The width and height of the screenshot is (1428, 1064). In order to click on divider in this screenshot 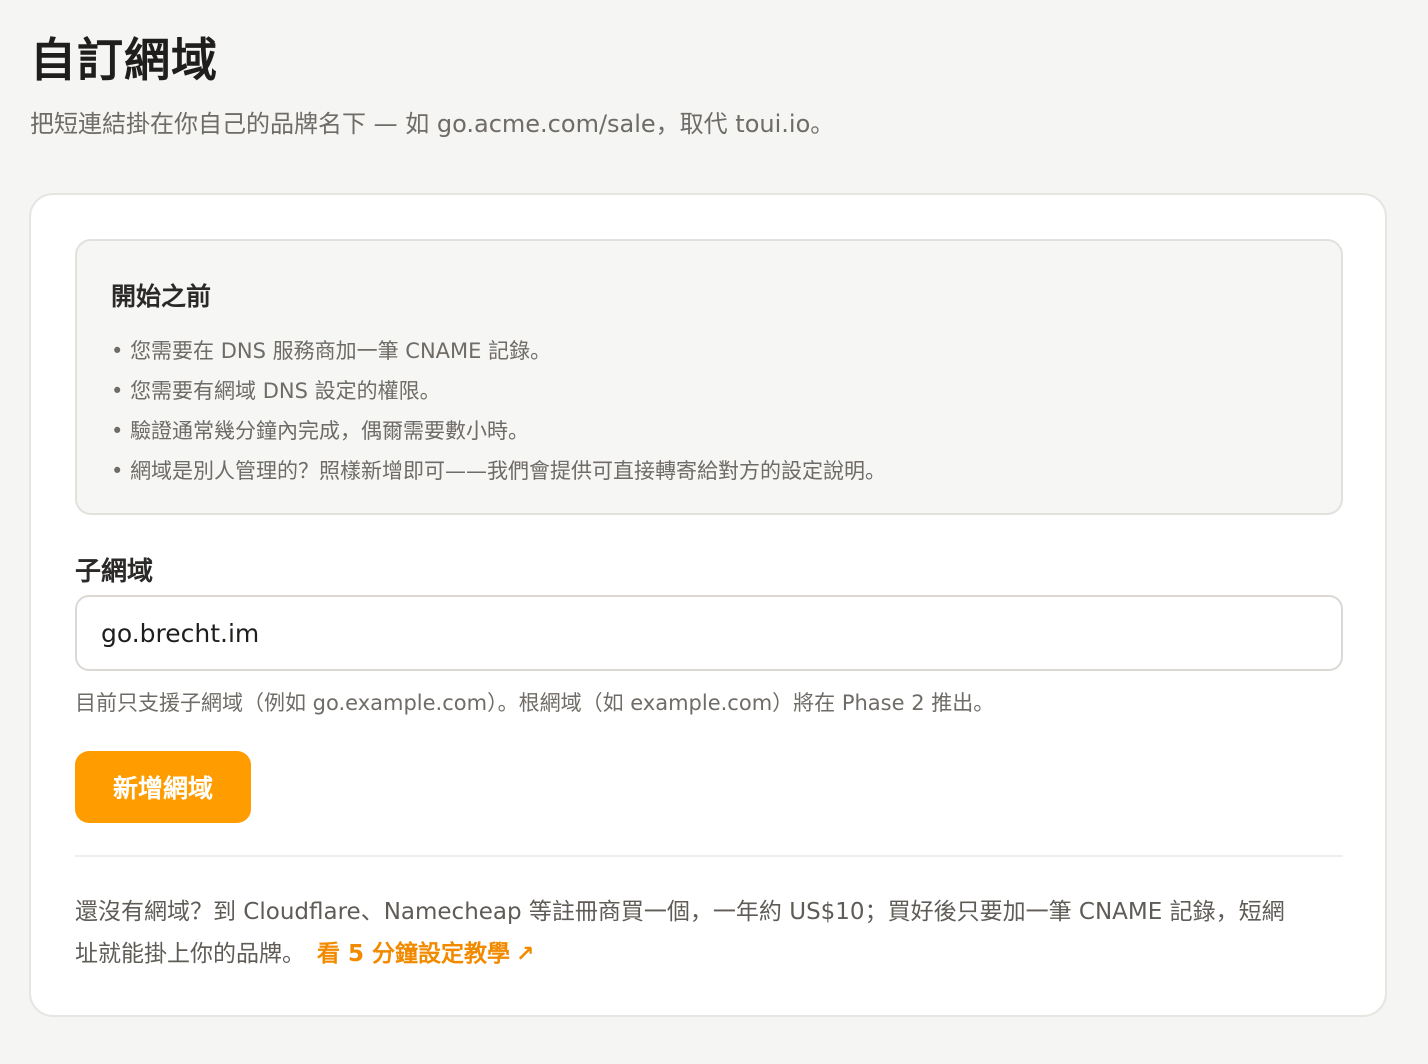, I will do `click(709, 856)`.